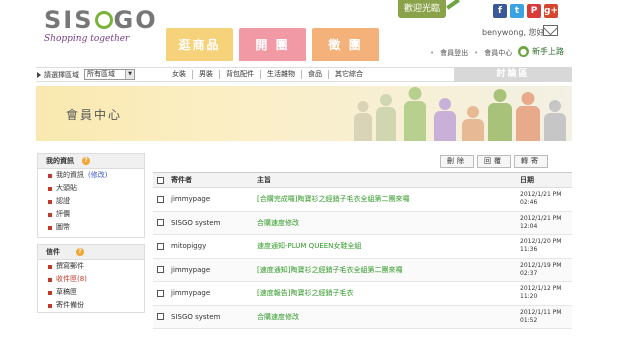  I want to click on table-row: SISGO system 合購速度修改 2012/1/21 PM 12:04, so click(362, 223).